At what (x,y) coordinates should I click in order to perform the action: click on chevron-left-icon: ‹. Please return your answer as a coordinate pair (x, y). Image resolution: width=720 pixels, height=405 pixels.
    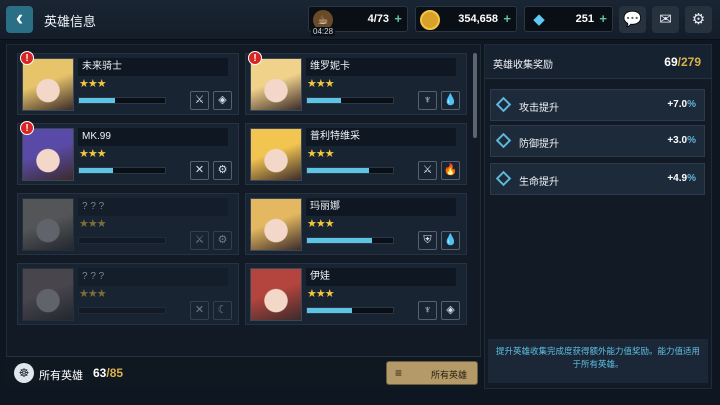
    Looking at the image, I should click on (19, 17).